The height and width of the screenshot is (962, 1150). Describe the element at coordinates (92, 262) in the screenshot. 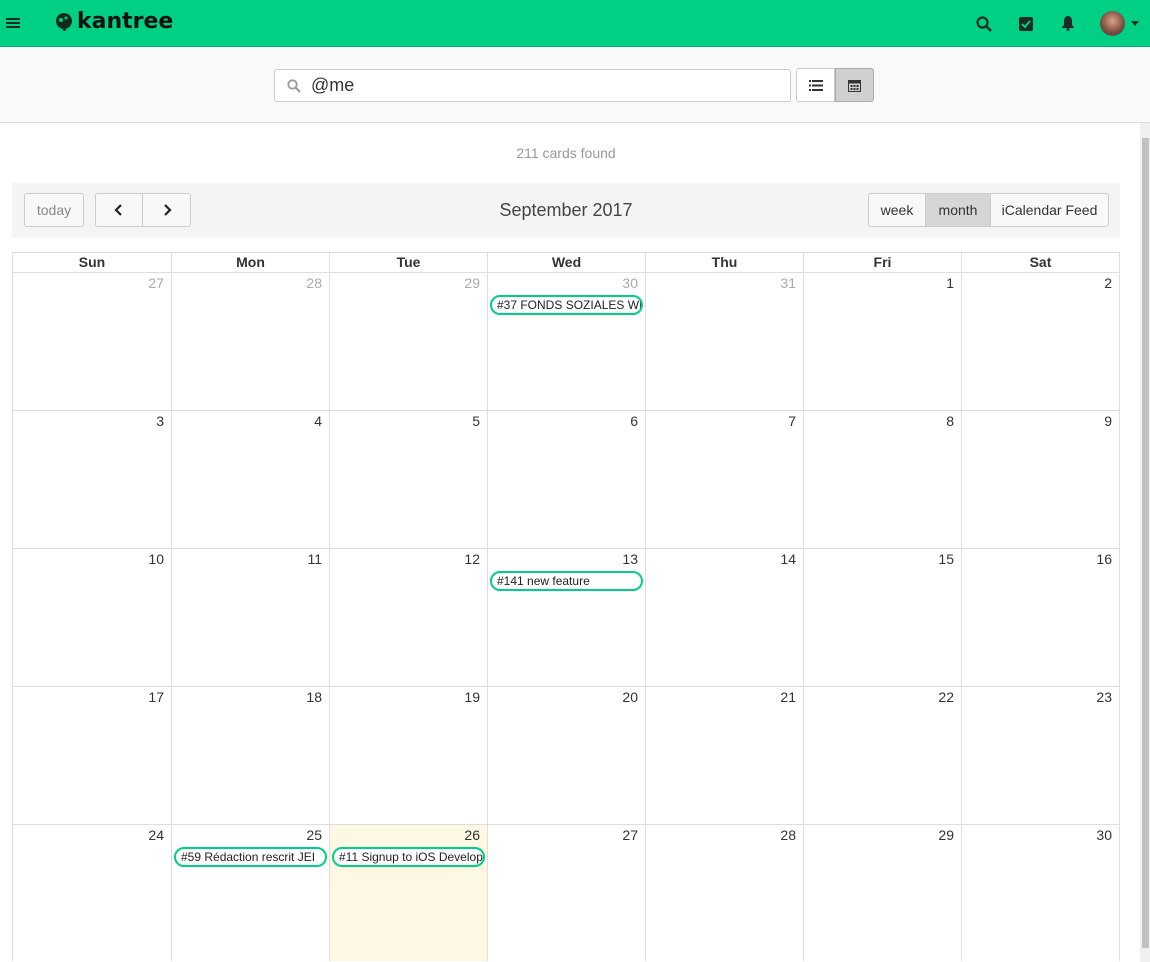

I see `weekday-sun: Sun` at that location.